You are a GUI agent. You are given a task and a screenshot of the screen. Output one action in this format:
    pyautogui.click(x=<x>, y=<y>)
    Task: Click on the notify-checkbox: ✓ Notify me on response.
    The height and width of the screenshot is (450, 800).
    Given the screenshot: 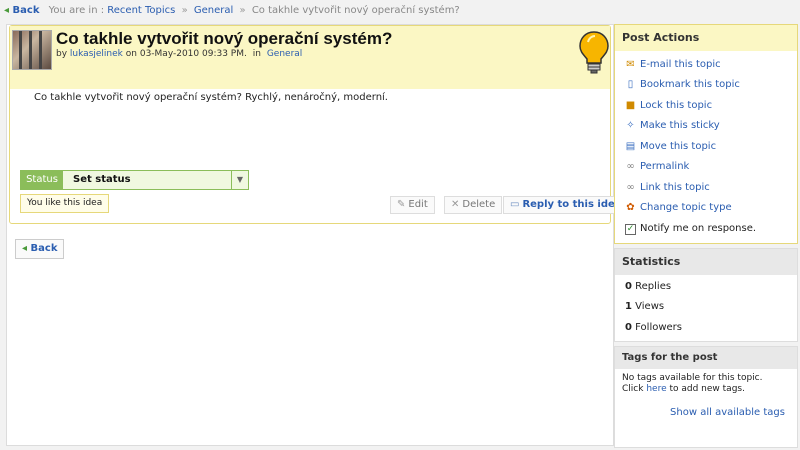 What is the action you would take?
    pyautogui.click(x=690, y=229)
    